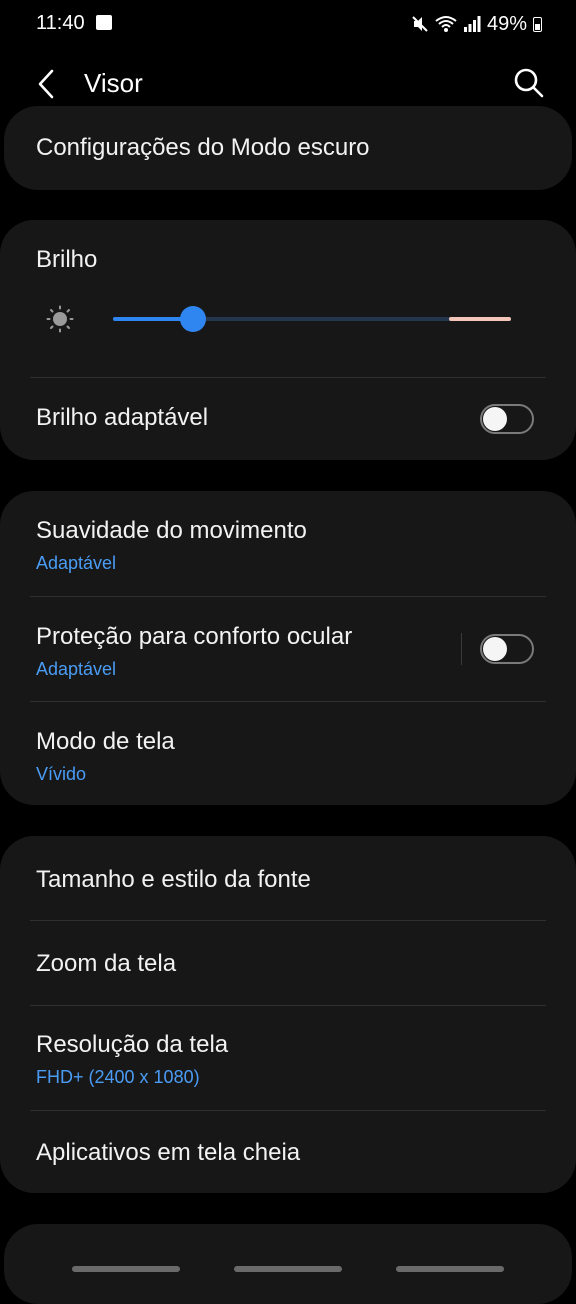 The image size is (576, 1304). I want to click on dark-mode-settings-item: Configurações do Modo escuro, so click(288, 148).